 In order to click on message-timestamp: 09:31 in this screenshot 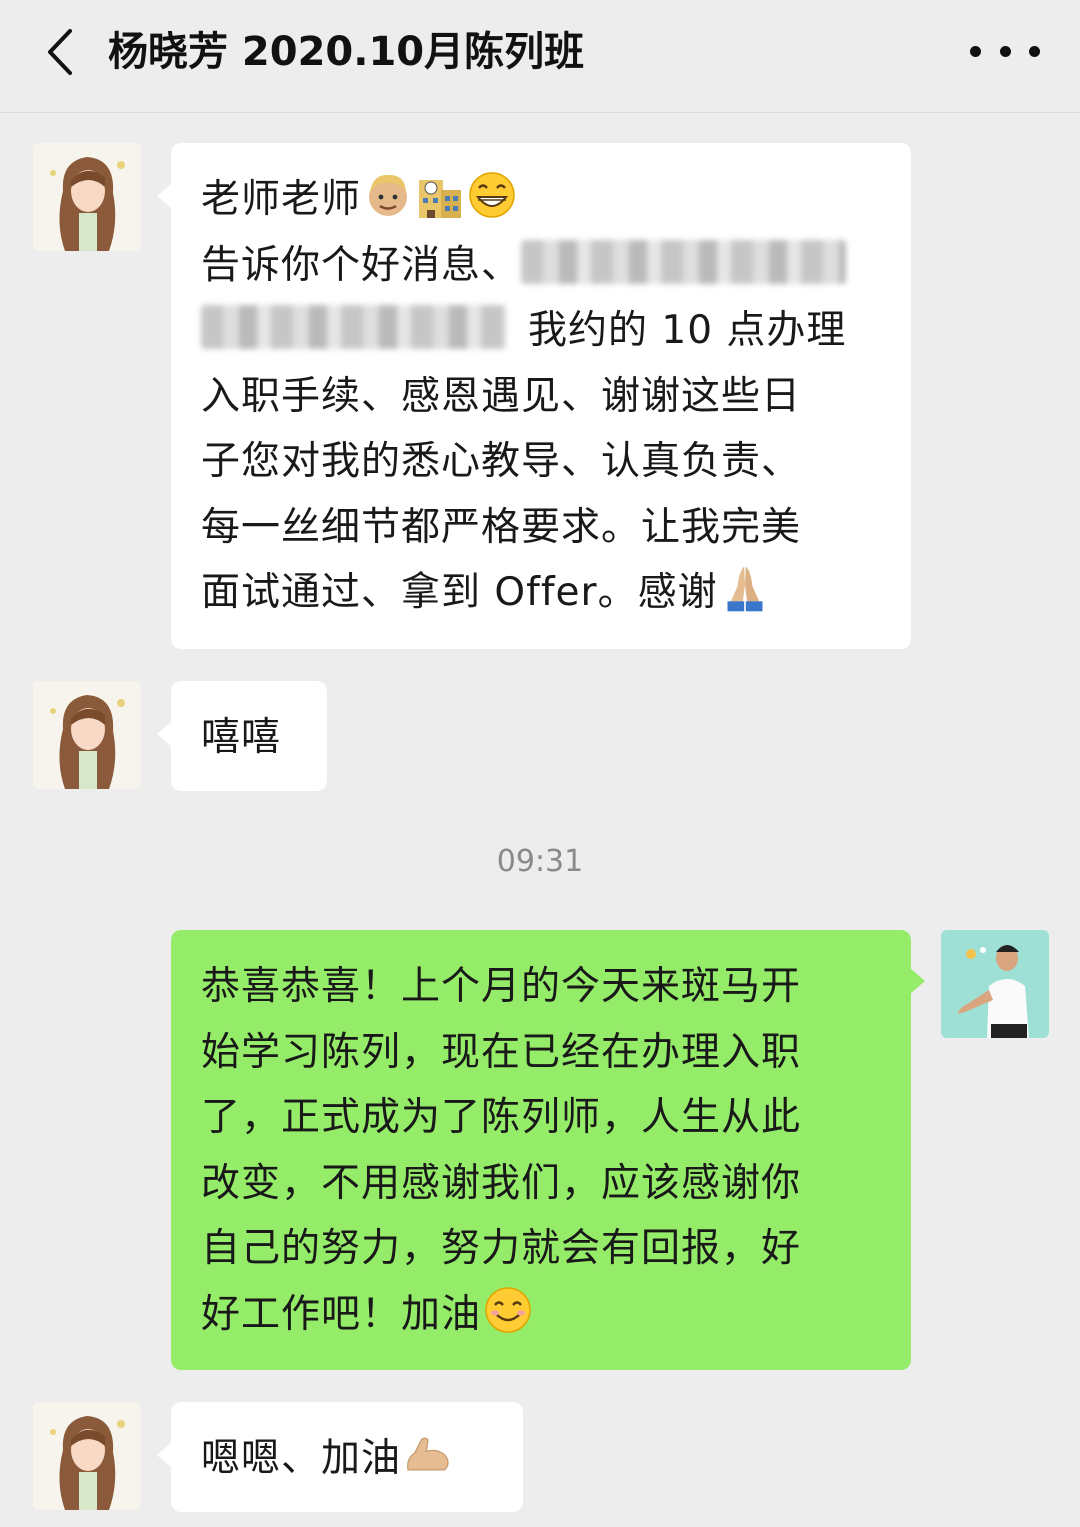, I will do `click(540, 861)`.